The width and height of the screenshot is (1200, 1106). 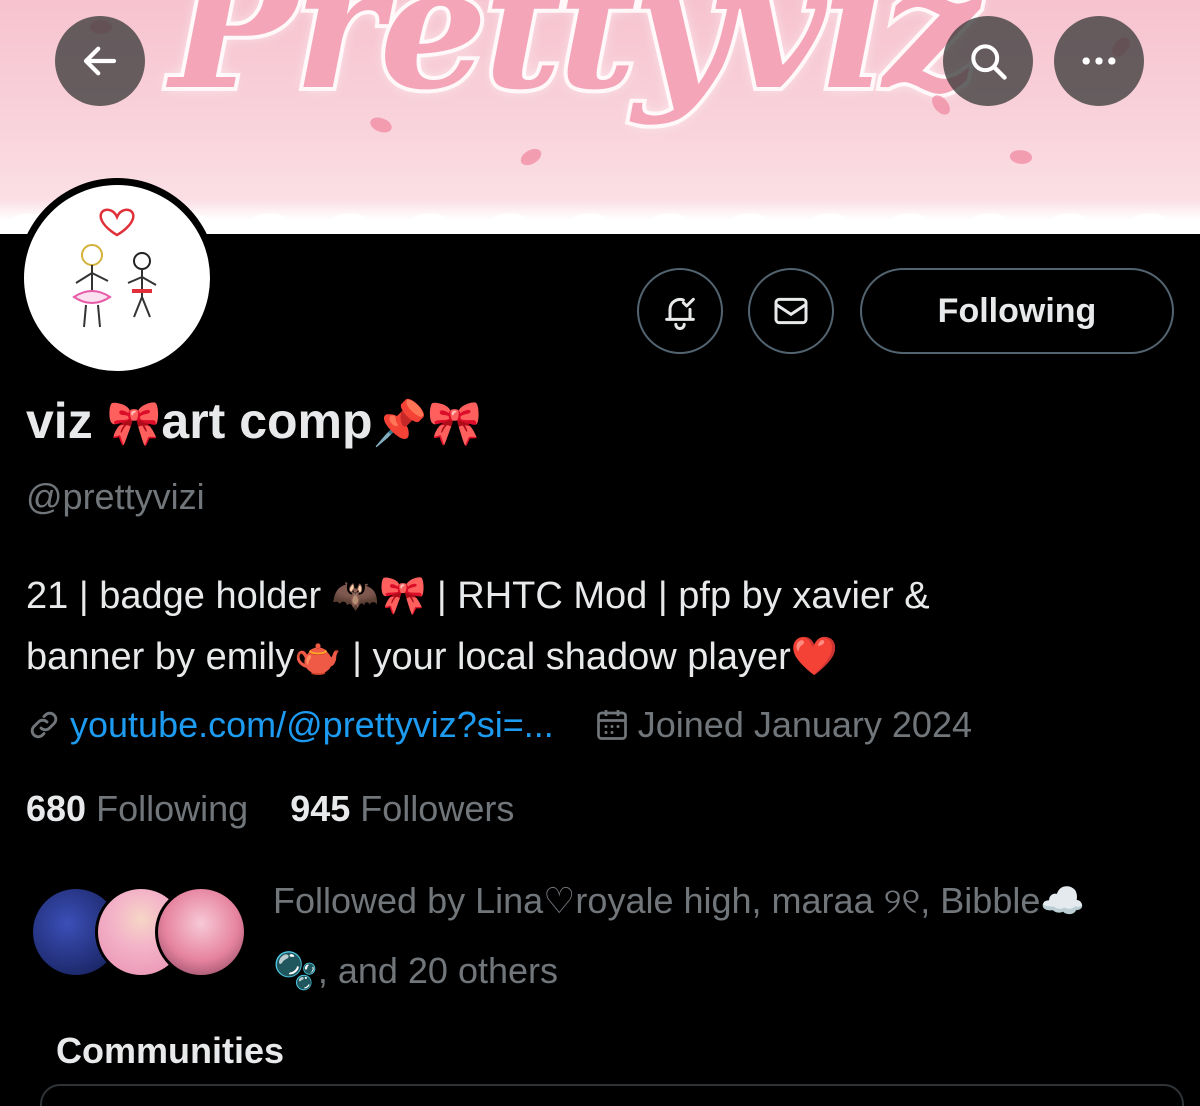 What do you see at coordinates (804, 724) in the screenshot?
I see `joined-date: Joined January 2024` at bounding box center [804, 724].